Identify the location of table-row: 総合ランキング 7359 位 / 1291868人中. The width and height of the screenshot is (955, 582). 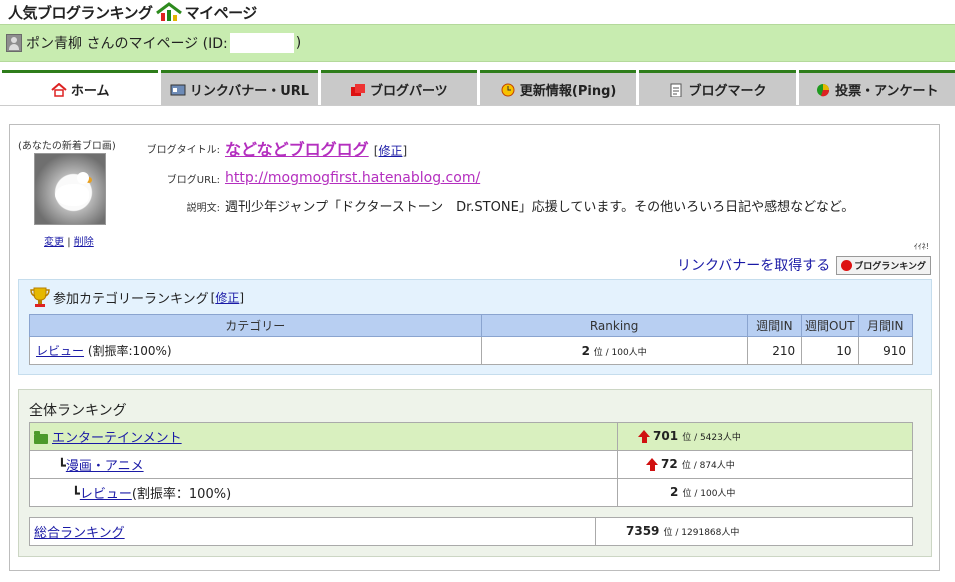
(471, 531).